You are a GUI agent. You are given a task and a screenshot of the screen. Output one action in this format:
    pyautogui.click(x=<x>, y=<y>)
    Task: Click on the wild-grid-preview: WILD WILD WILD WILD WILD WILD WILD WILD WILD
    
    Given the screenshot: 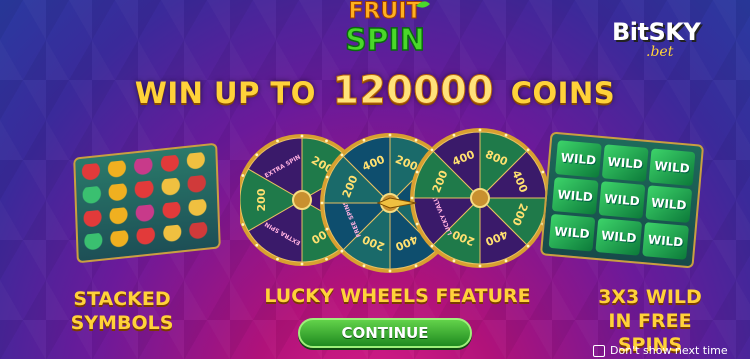 What is the action you would take?
    pyautogui.click(x=622, y=200)
    